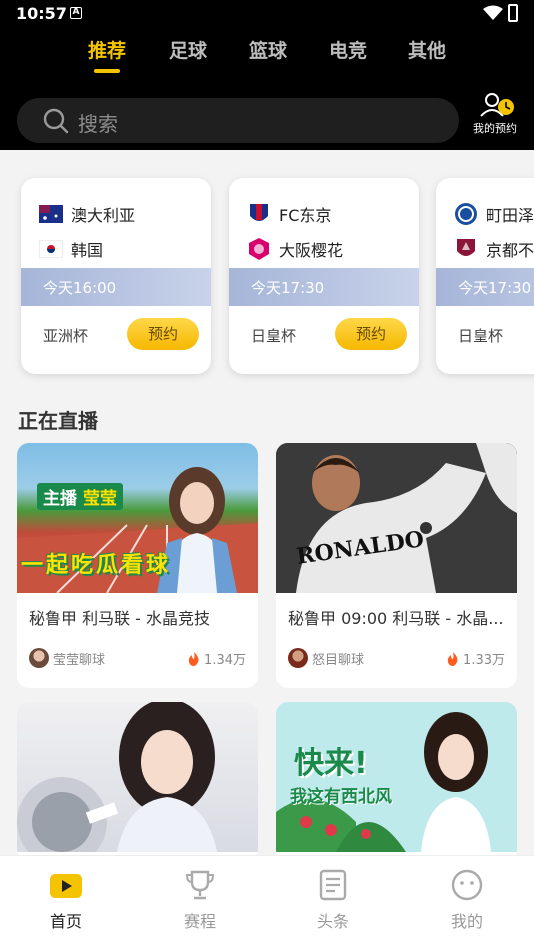 Image resolution: width=534 pixels, height=950 pixels. Describe the element at coordinates (66, 885) in the screenshot. I see `play-icon` at that location.